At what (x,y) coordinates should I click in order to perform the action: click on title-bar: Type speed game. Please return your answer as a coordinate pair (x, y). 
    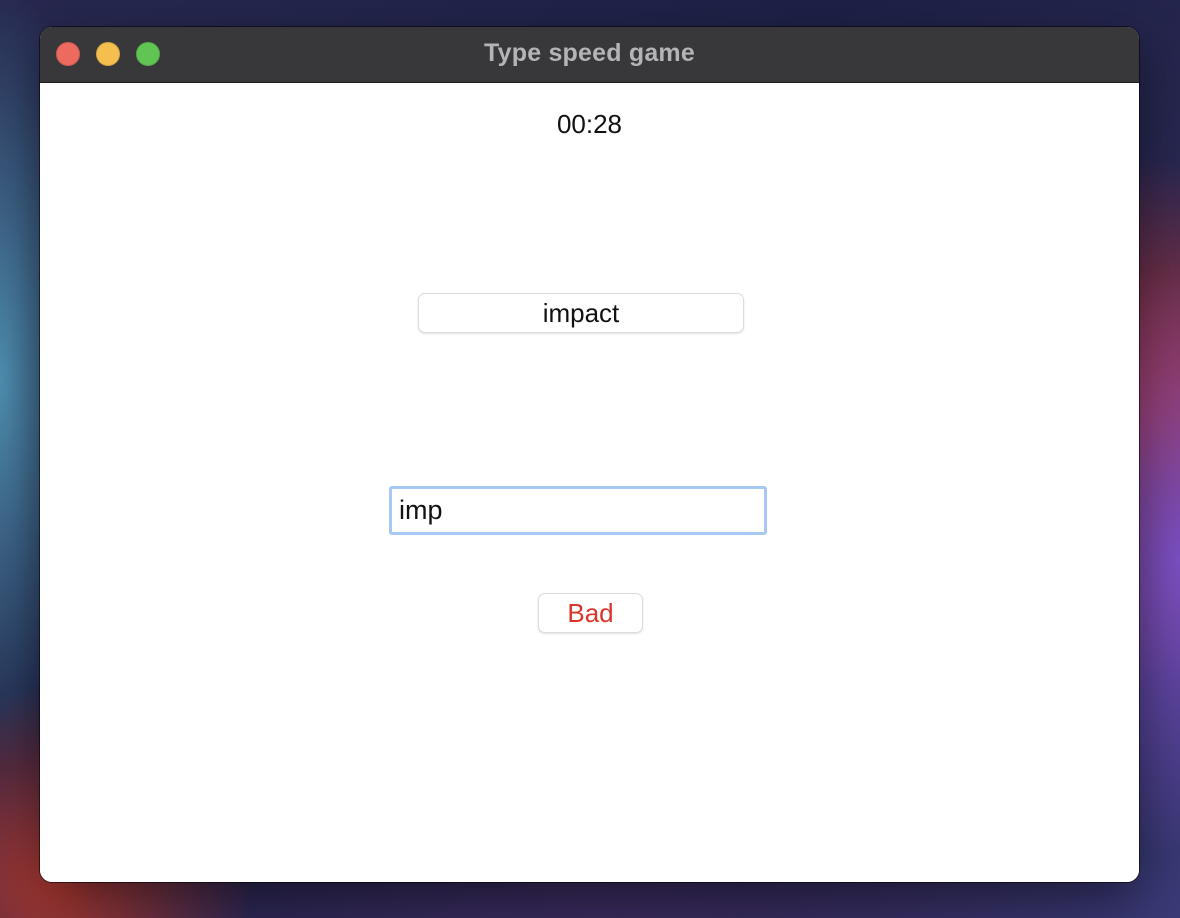
    Looking at the image, I should click on (589, 55).